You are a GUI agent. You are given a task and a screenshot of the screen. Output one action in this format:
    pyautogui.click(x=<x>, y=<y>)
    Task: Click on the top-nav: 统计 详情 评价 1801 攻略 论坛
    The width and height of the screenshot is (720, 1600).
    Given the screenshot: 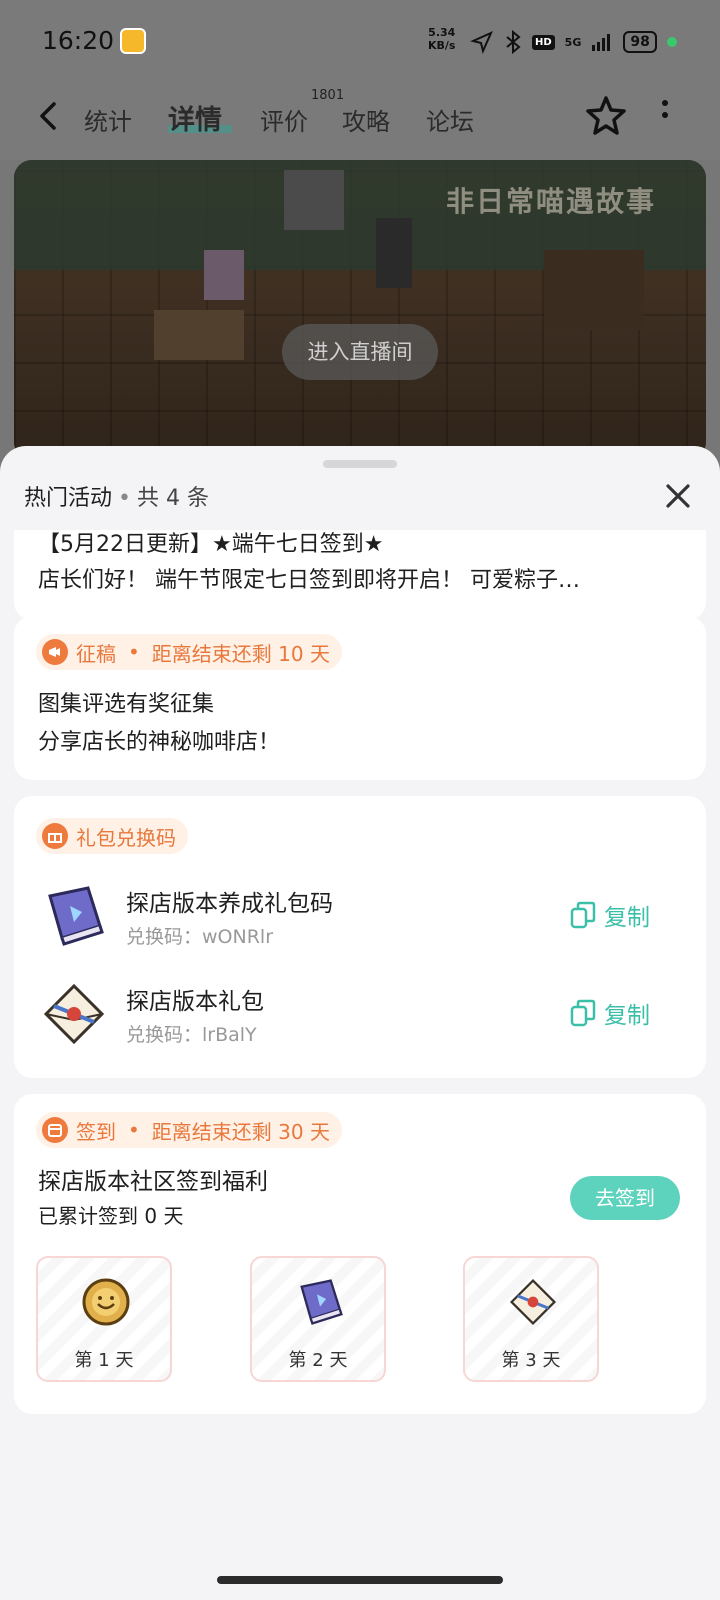 What is the action you would take?
    pyautogui.click(x=360, y=120)
    